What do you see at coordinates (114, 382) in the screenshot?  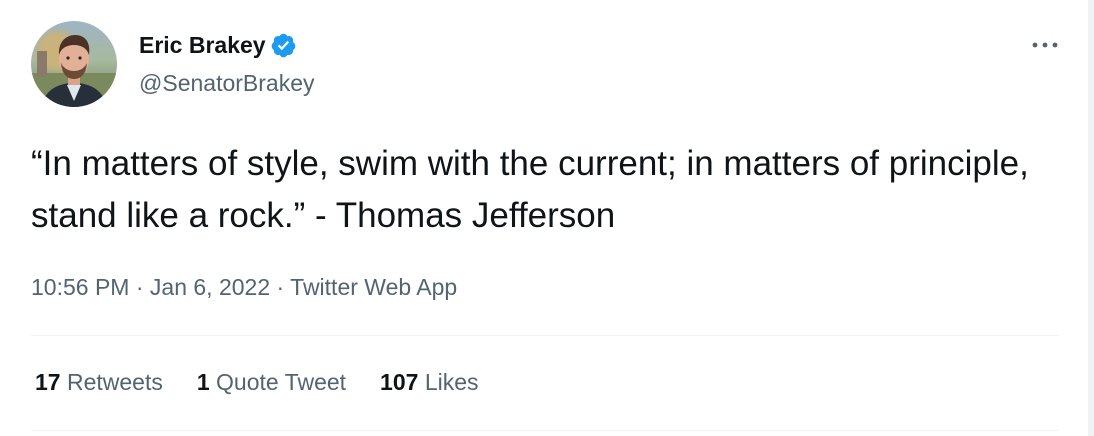 I see `retweets-label: Retweets` at bounding box center [114, 382].